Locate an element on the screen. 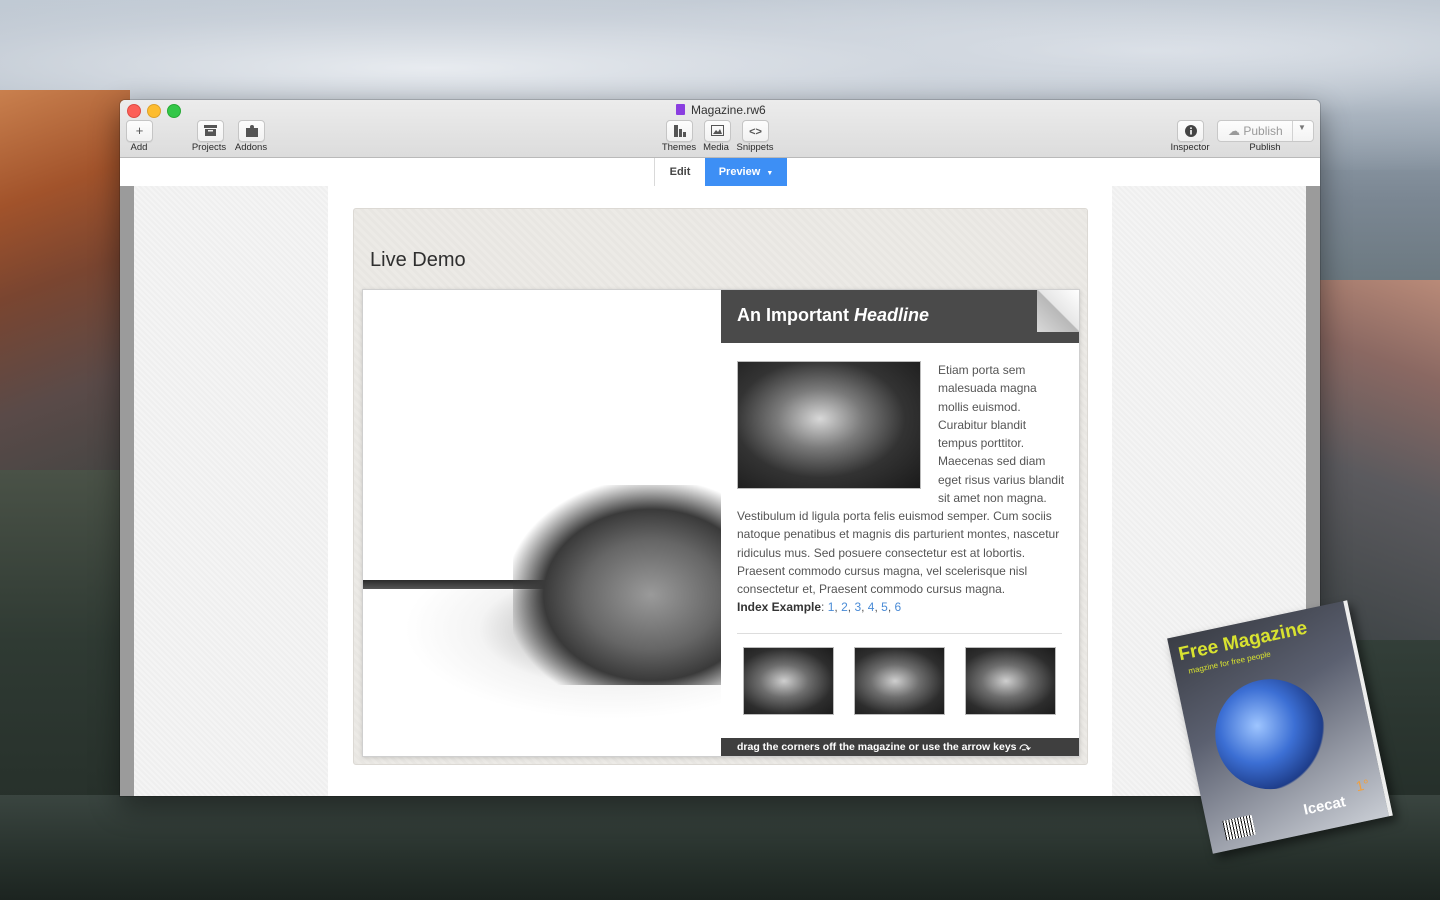  info-icon is located at coordinates (1190, 131).